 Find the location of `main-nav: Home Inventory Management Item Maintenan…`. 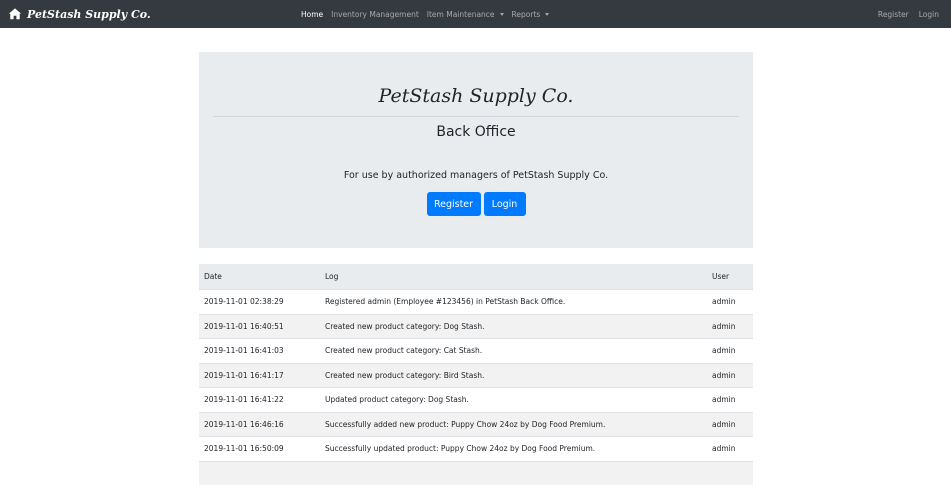

main-nav: Home Inventory Management Item Maintenan… is located at coordinates (425, 14).